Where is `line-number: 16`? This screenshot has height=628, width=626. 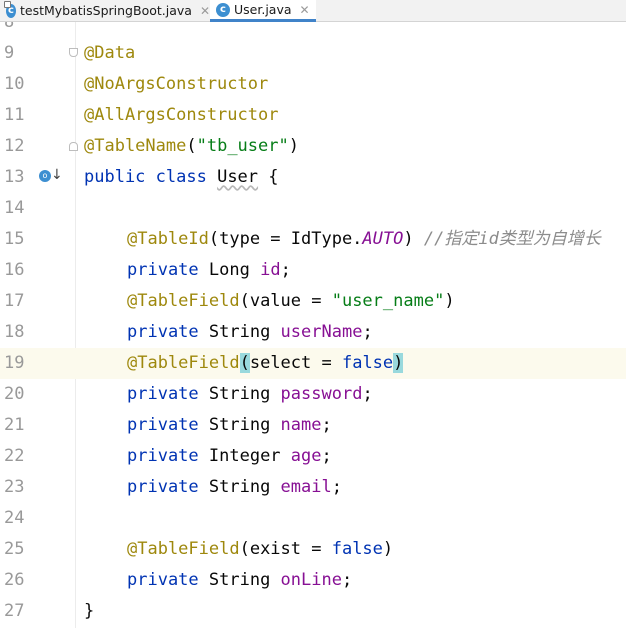
line-number: 16 is located at coordinates (14, 270).